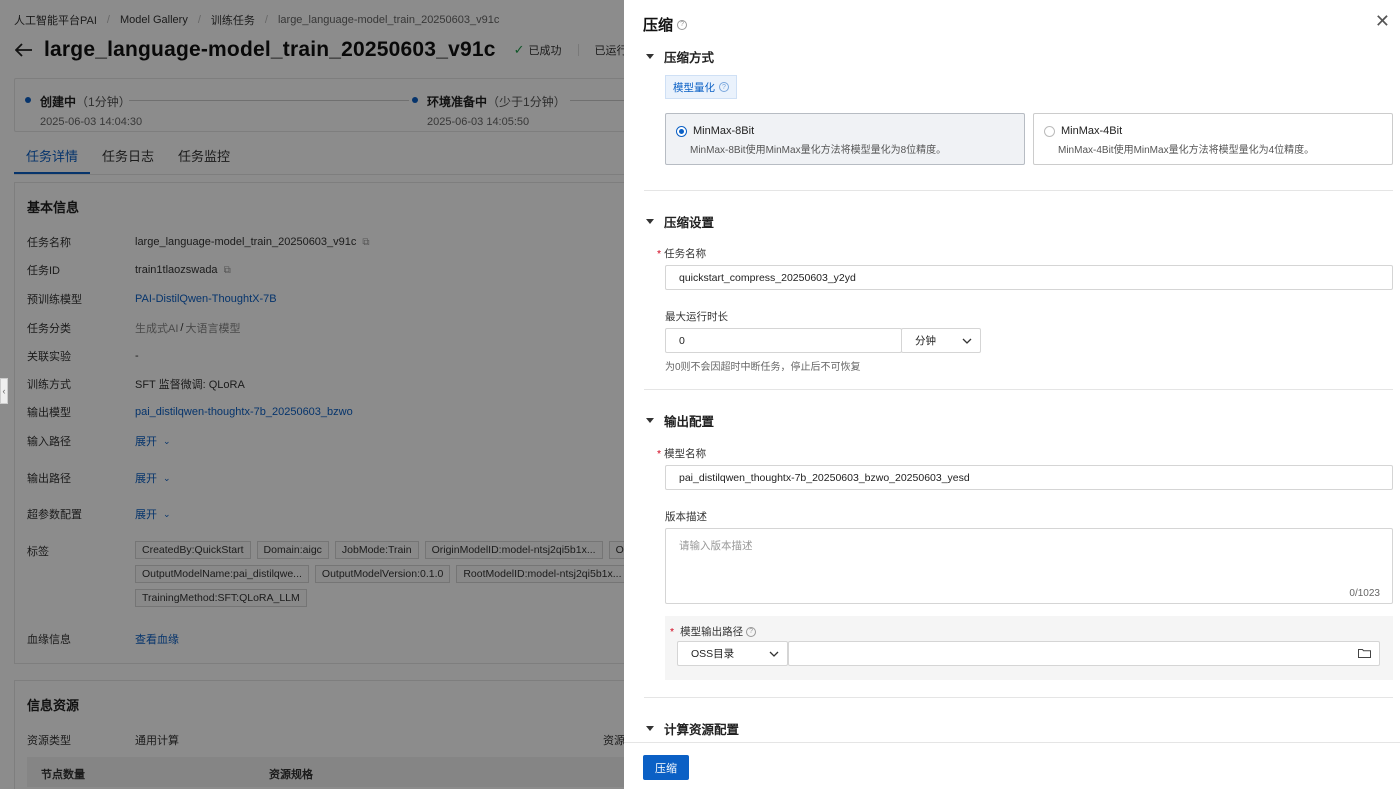 The height and width of the screenshot is (789, 1400). Describe the element at coordinates (941, 340) in the screenshot. I see `runtime-unit-select: 分钟` at that location.